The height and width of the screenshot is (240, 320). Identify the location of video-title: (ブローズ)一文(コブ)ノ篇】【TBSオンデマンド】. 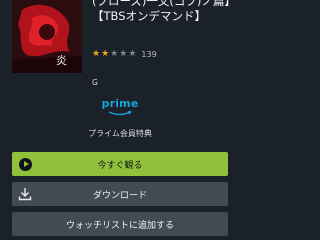
(164, 11).